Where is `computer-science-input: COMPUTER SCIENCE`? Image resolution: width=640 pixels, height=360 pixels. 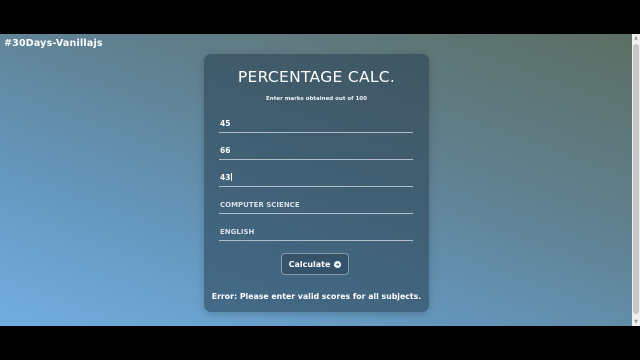
computer-science-input: COMPUTER SCIENCE is located at coordinates (316, 205).